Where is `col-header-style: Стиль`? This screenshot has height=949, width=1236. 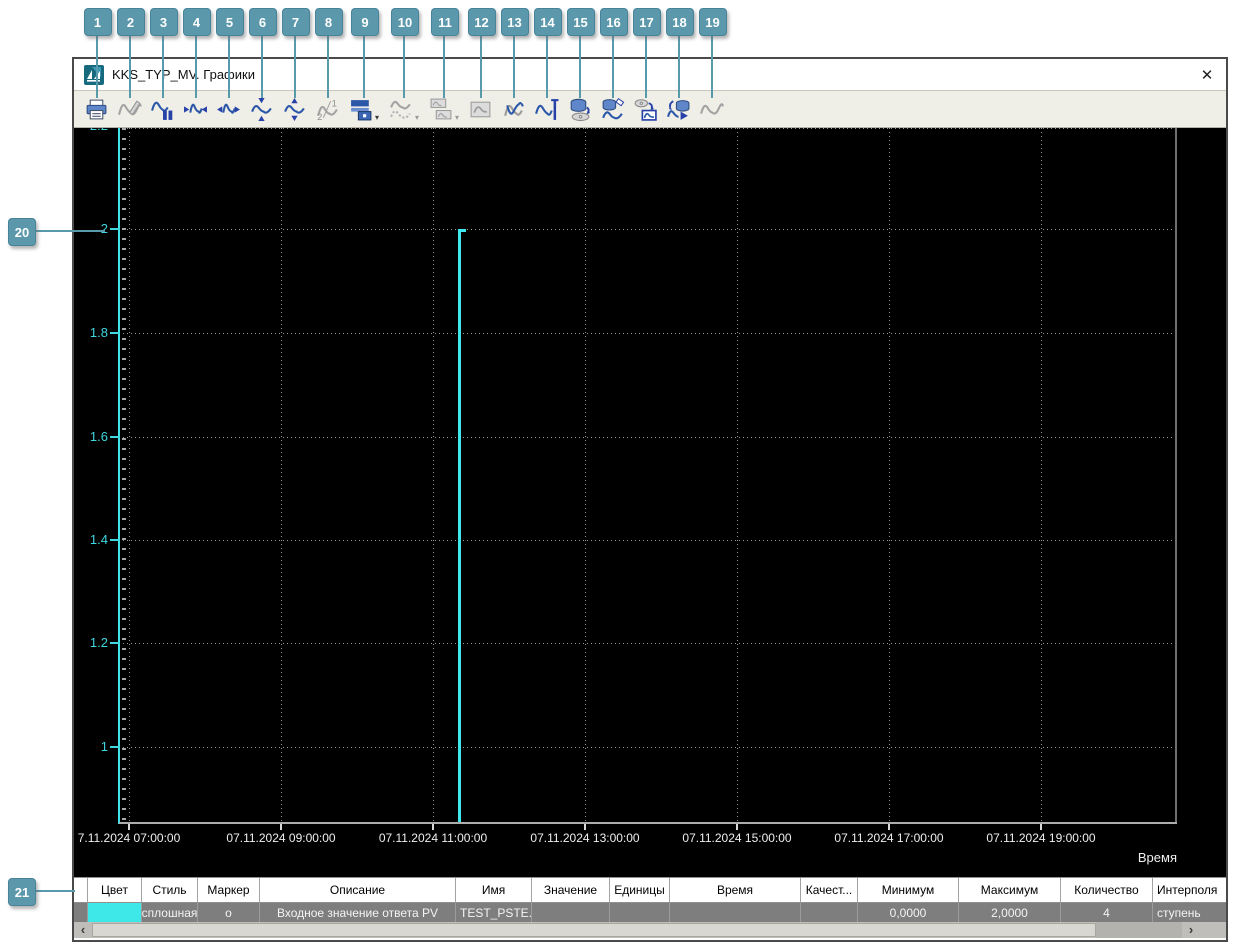 col-header-style: Стиль is located at coordinates (170, 890).